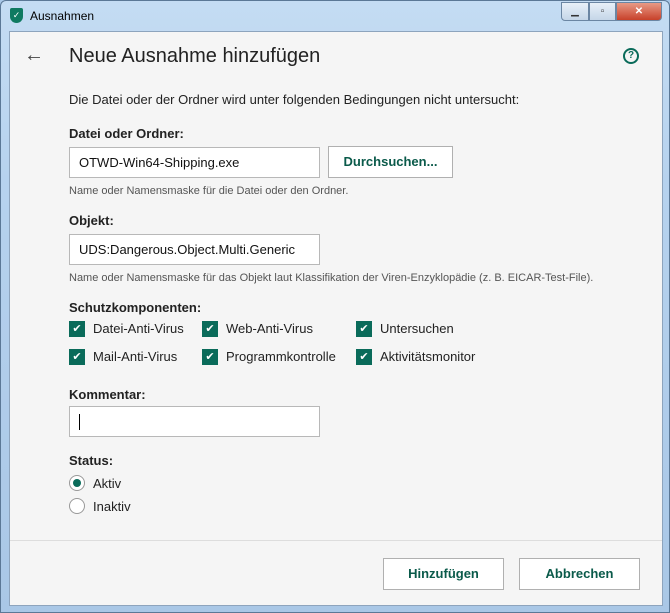  Describe the element at coordinates (107, 394) in the screenshot. I see `comment-label: Kommentar:` at that location.